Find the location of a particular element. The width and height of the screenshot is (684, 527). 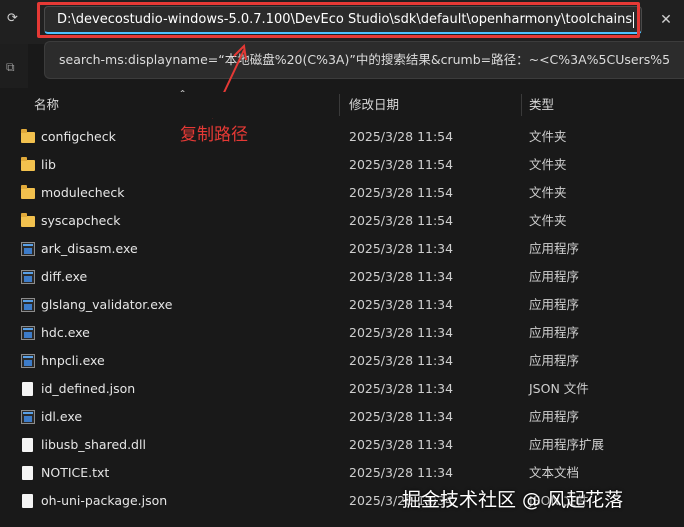

file-row: glslang_validator.exe 2025/3/28 11:34 应用程序 is located at coordinates (342, 305).